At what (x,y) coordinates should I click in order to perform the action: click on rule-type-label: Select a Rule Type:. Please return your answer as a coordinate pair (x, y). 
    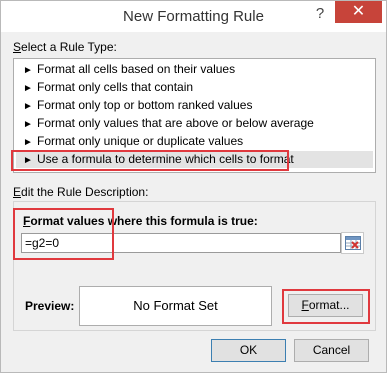
    Looking at the image, I should click on (65, 47).